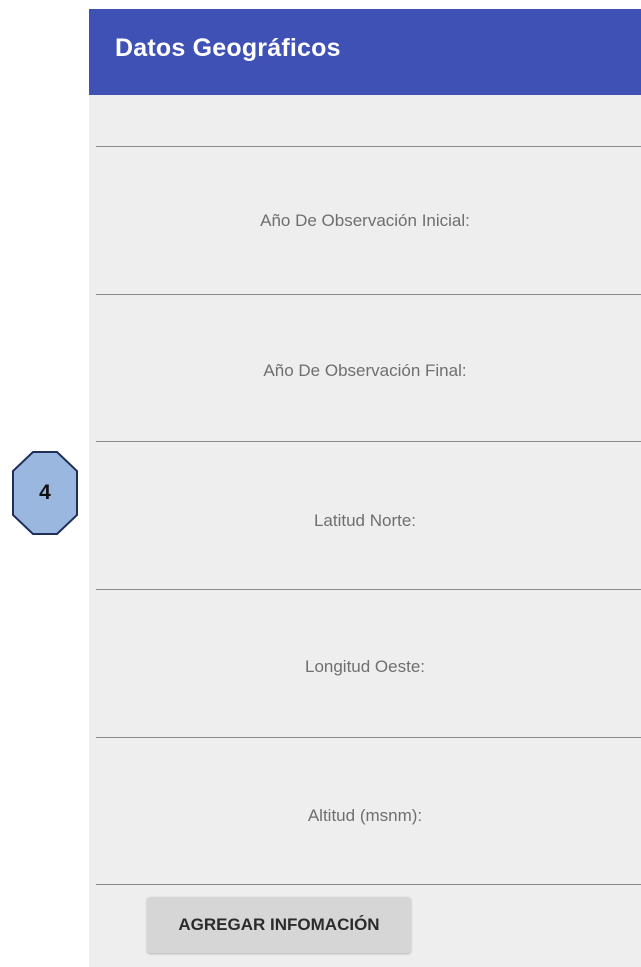  Describe the element at coordinates (365, 221) in the screenshot. I see `field-label-initial-year: Año De Observación Inicial:` at that location.